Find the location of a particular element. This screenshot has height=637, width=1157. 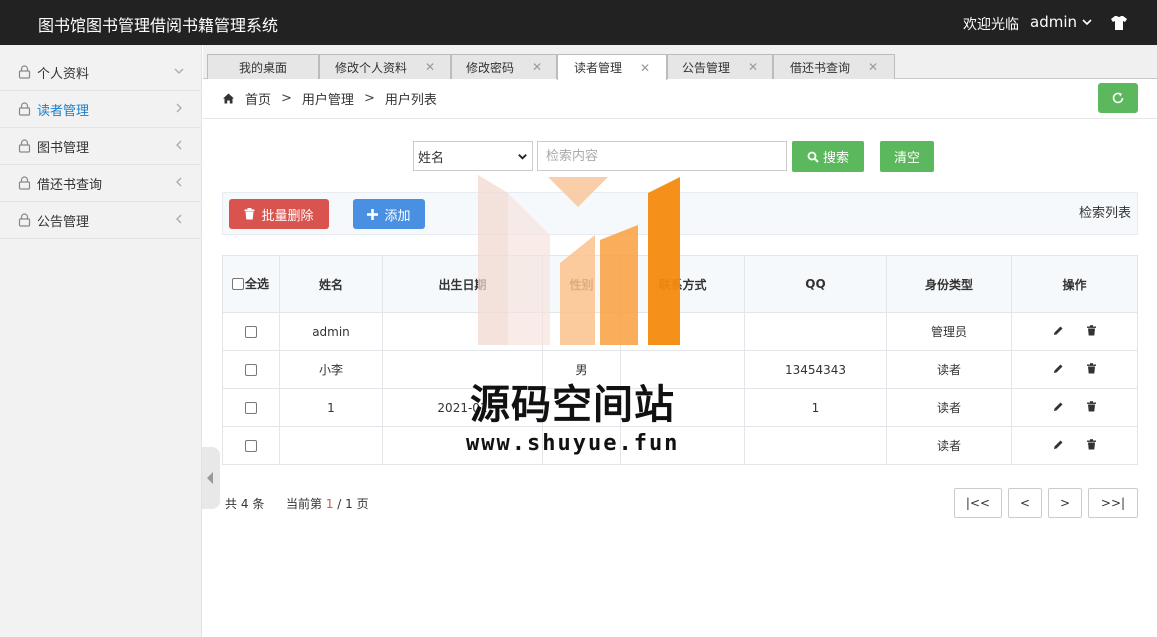

cell-birth is located at coordinates (462, 331).